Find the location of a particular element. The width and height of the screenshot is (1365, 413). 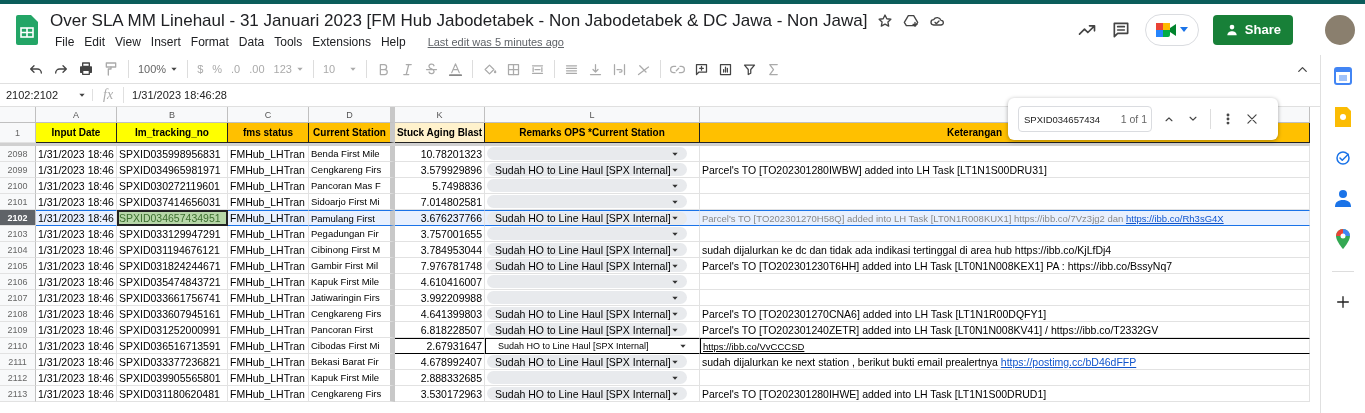

column-header: K is located at coordinates (440, 115).